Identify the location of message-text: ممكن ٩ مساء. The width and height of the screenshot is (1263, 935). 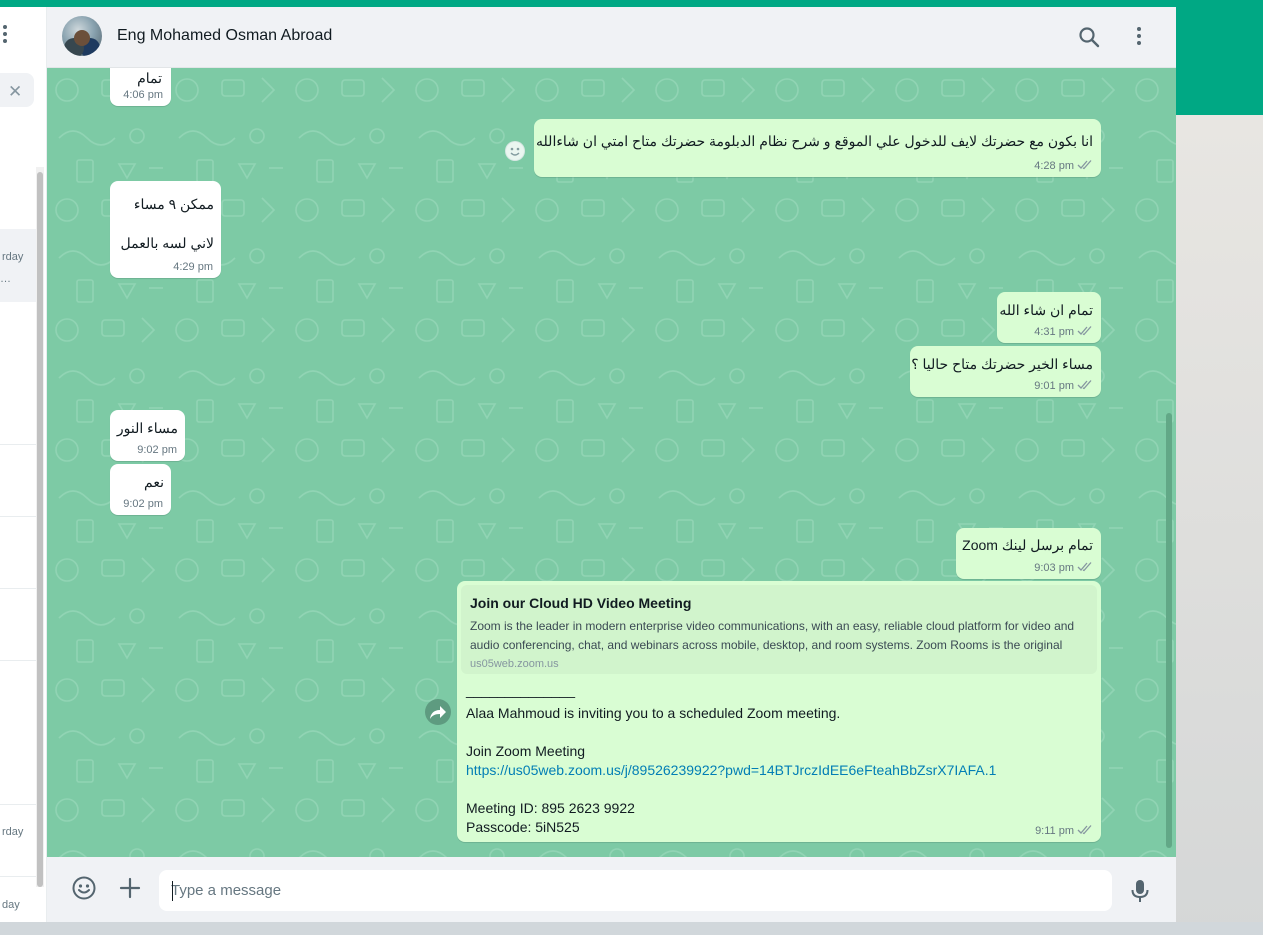
(173, 204).